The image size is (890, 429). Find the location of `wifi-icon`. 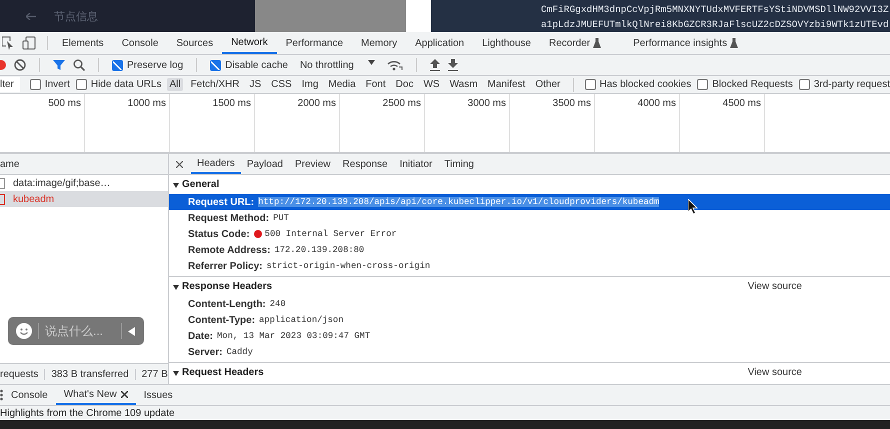

wifi-icon is located at coordinates (394, 65).